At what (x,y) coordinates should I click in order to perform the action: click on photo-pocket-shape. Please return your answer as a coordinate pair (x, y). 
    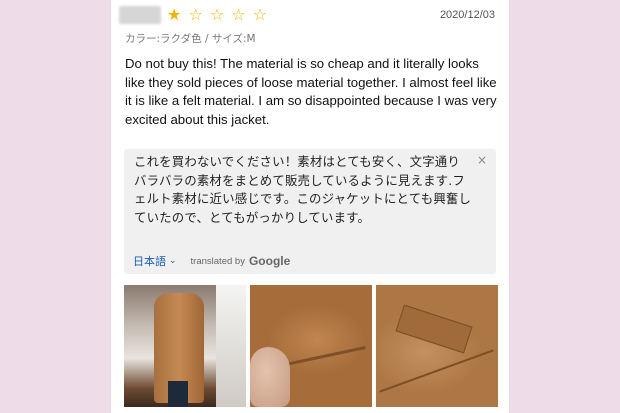
    Looking at the image, I should click on (434, 329).